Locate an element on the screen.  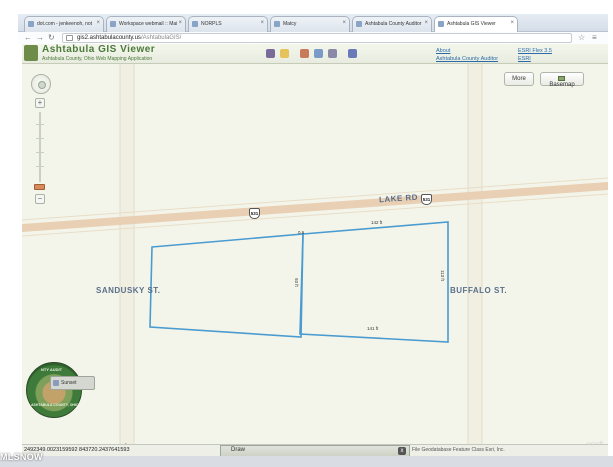
dimension-label: 0.6 is located at coordinates (301, 232).